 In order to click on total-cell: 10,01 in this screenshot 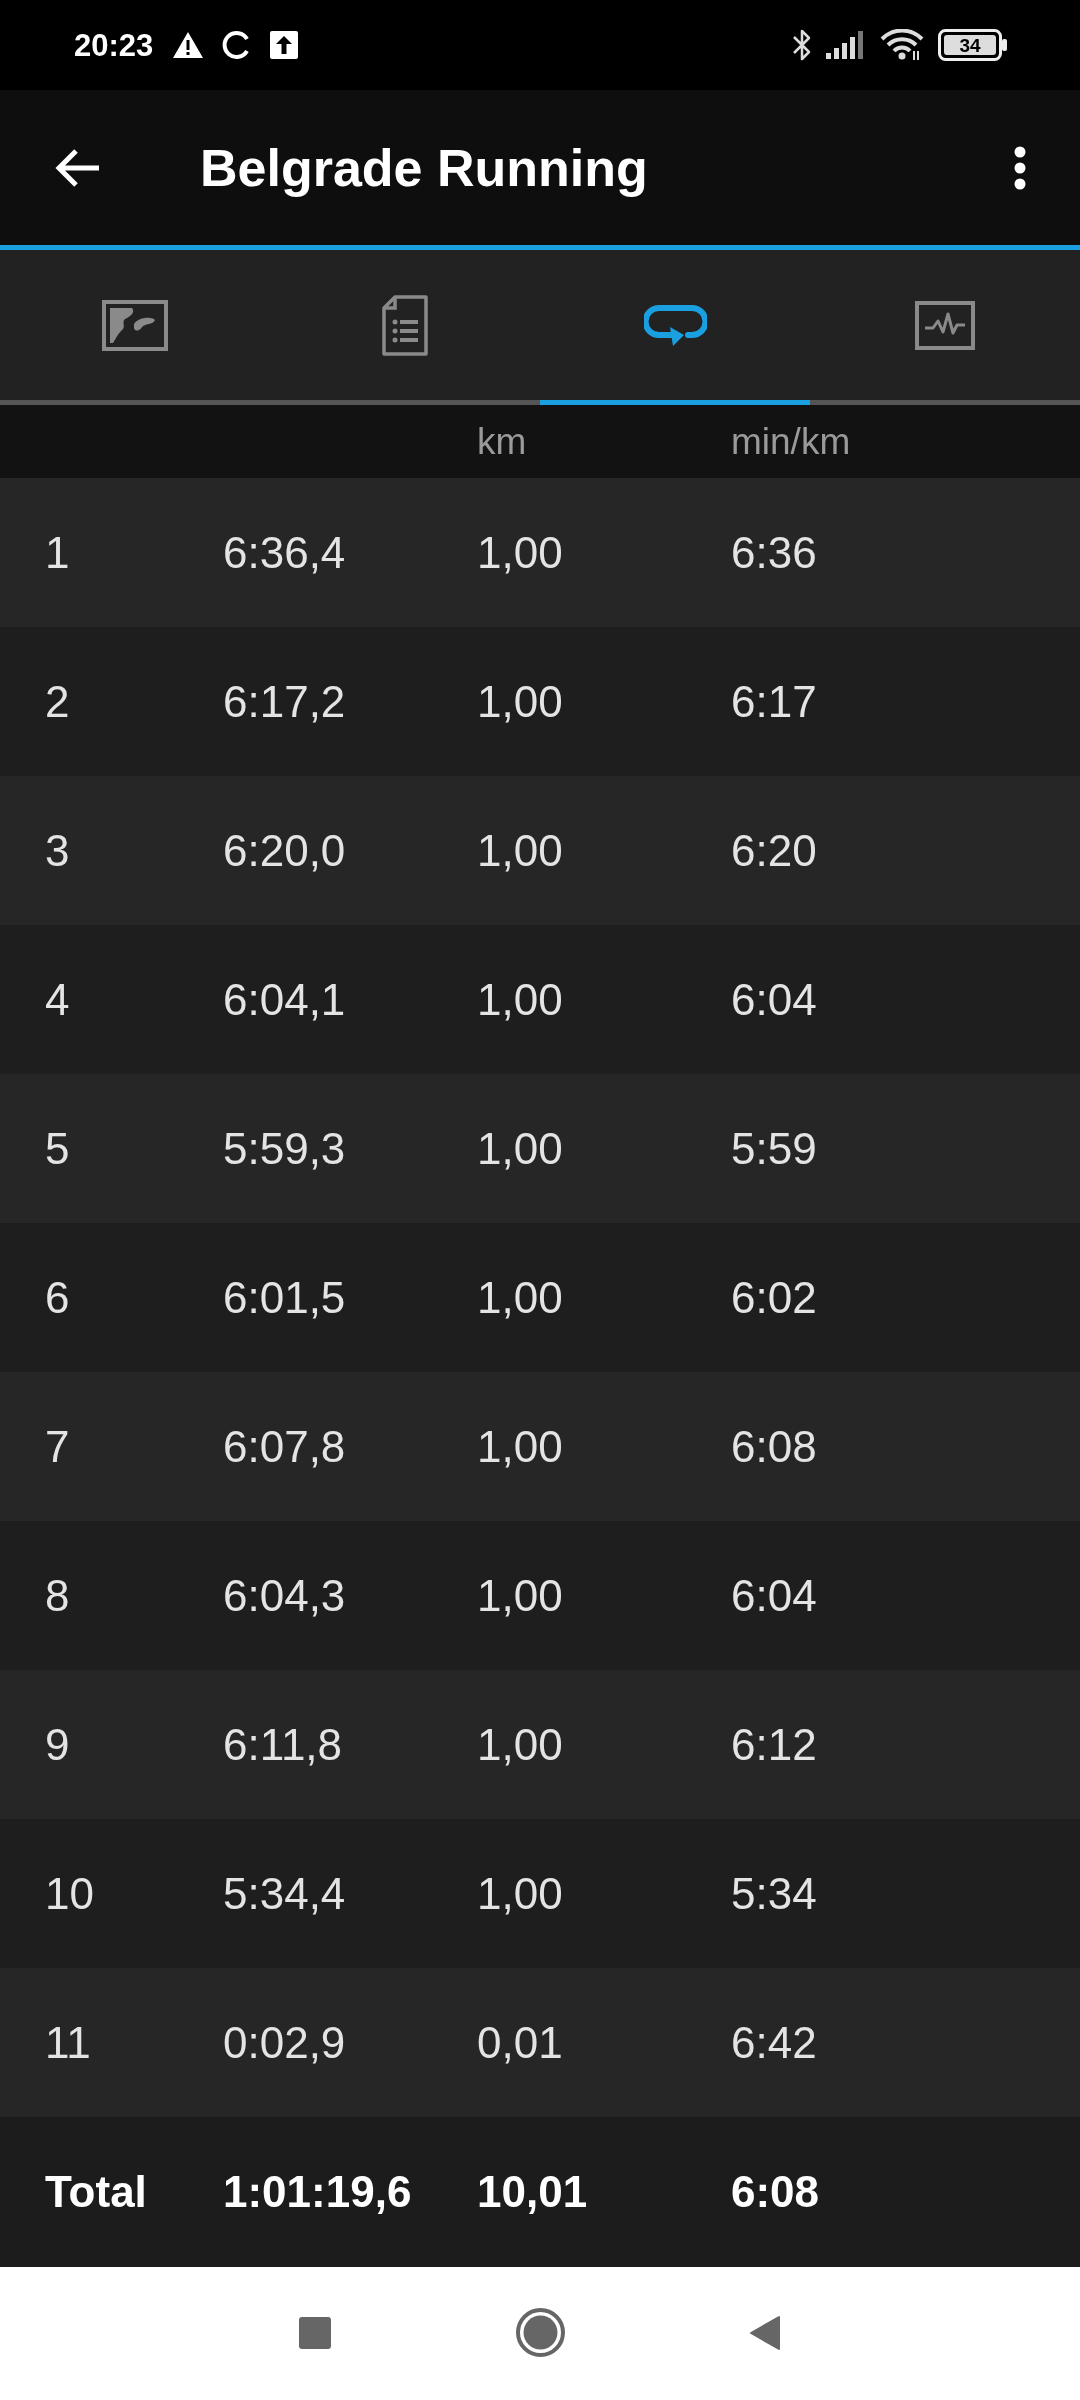, I will do `click(532, 2192)`.